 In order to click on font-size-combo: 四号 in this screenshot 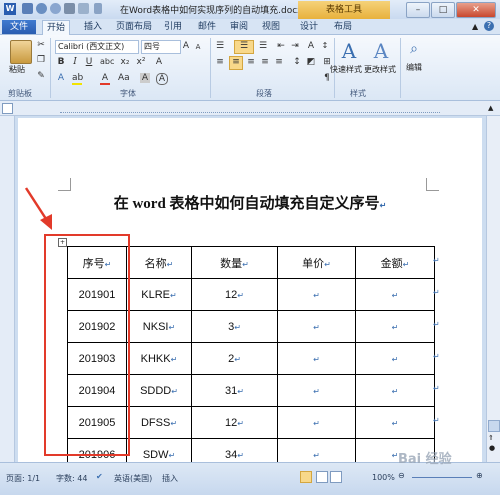, I will do `click(161, 47)`.